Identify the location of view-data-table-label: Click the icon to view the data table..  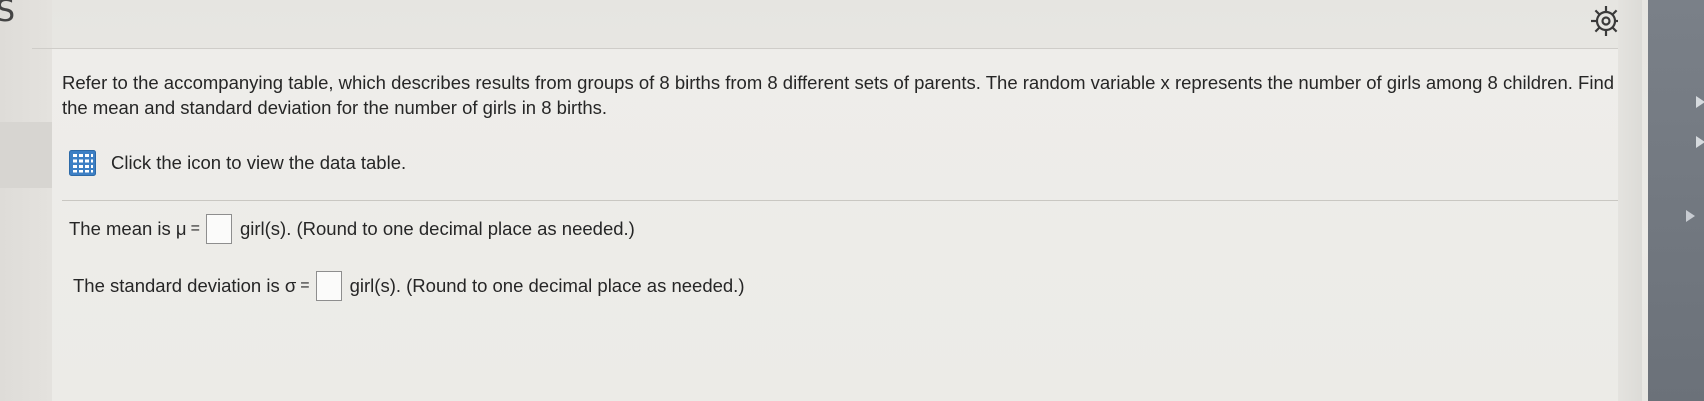
(258, 163).